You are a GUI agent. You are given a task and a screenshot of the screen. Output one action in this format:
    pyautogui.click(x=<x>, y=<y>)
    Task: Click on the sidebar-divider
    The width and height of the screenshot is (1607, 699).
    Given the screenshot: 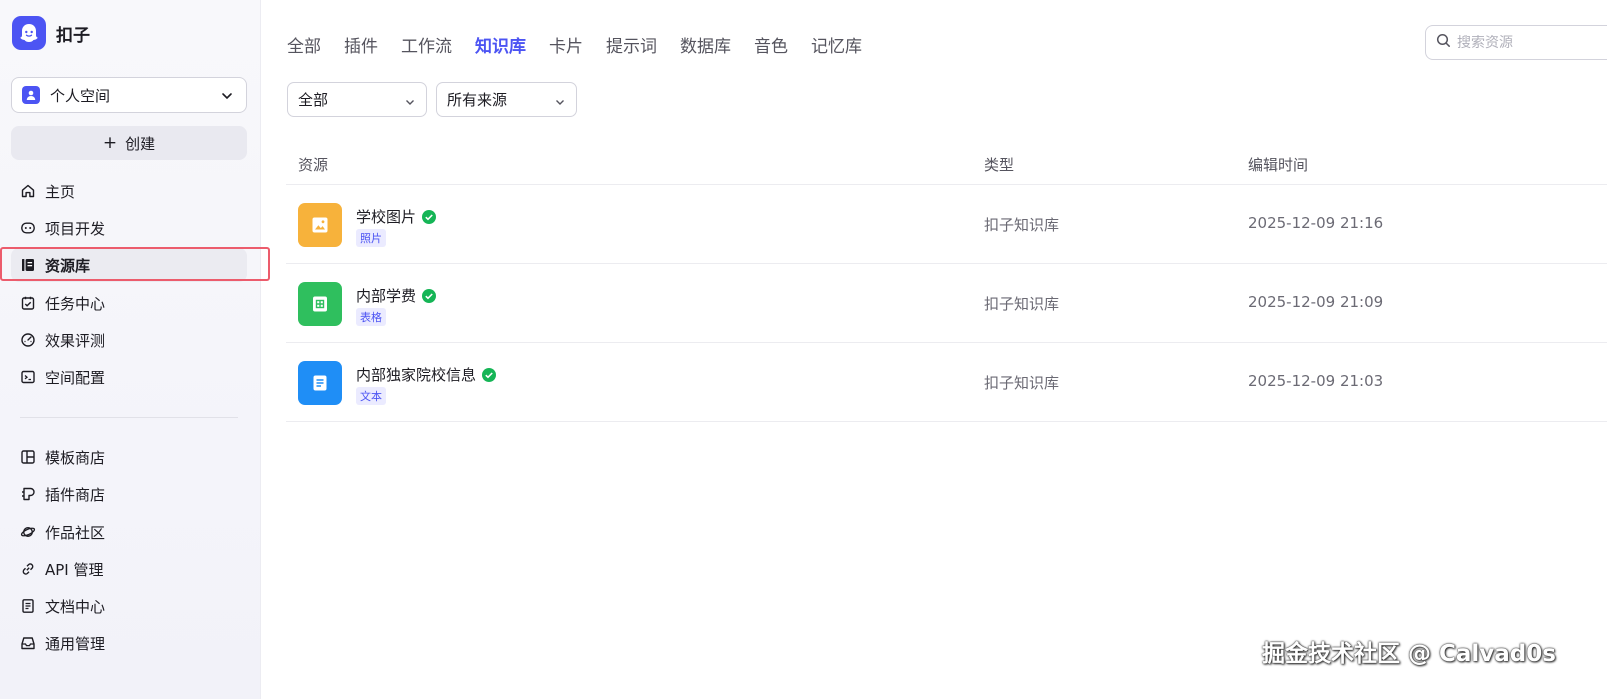 What is the action you would take?
    pyautogui.click(x=129, y=417)
    